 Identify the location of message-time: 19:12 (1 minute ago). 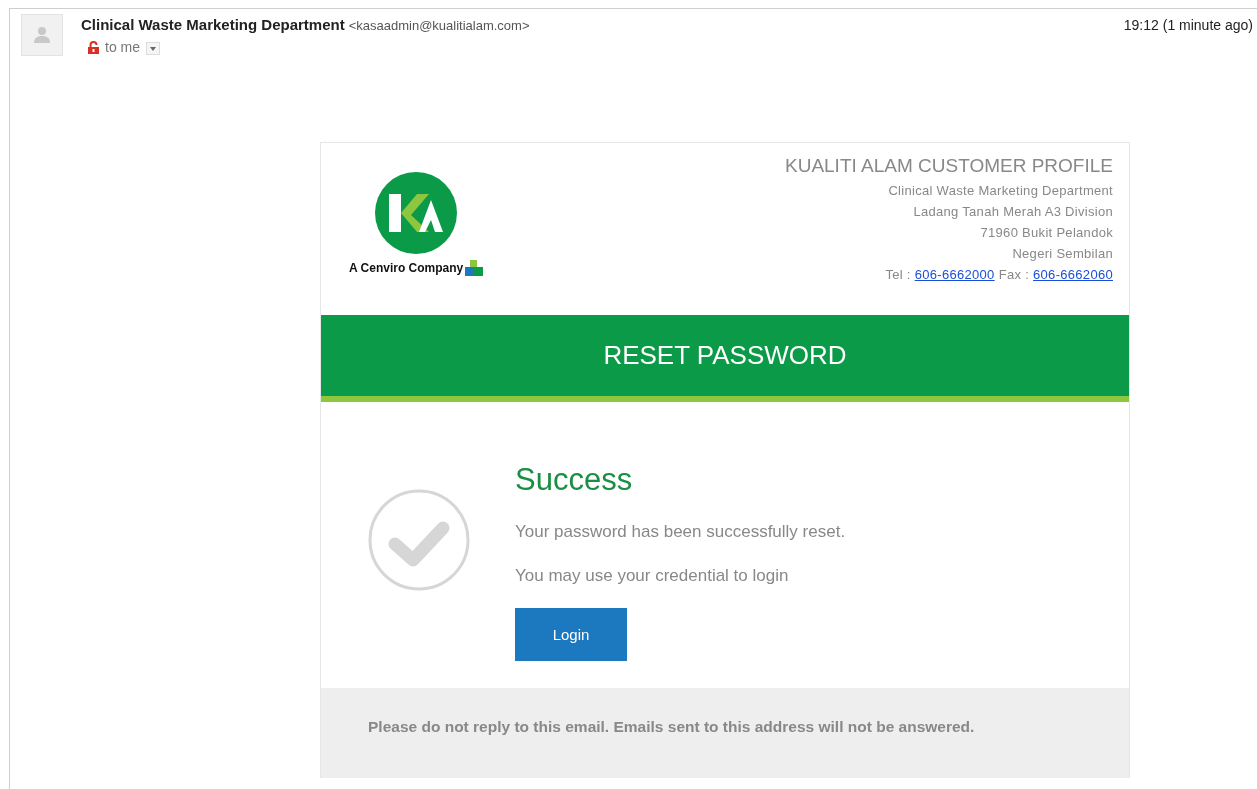
(1188, 25).